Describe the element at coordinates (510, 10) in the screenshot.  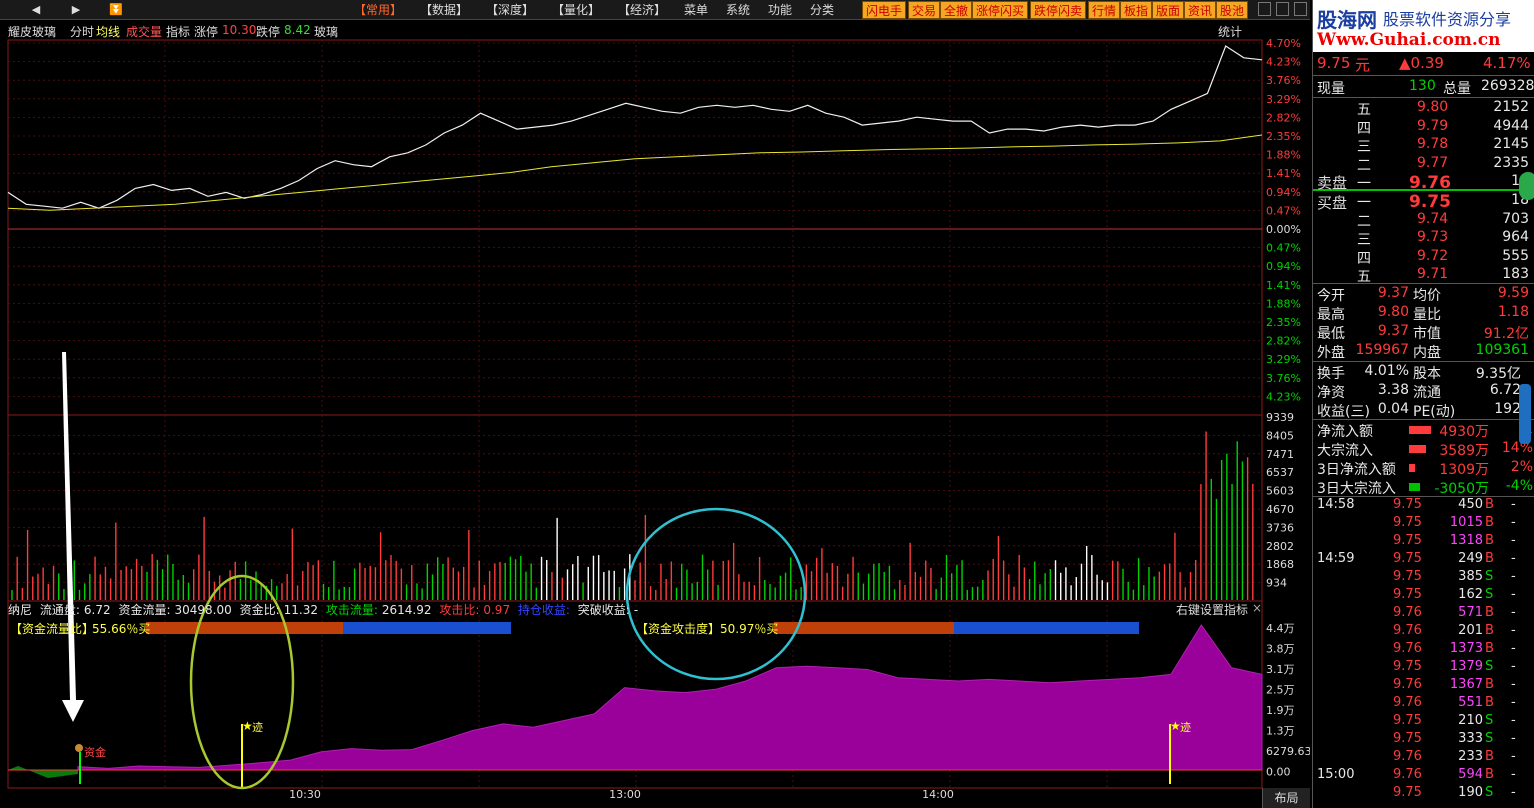
I see `menu-depth: 【深度】` at that location.